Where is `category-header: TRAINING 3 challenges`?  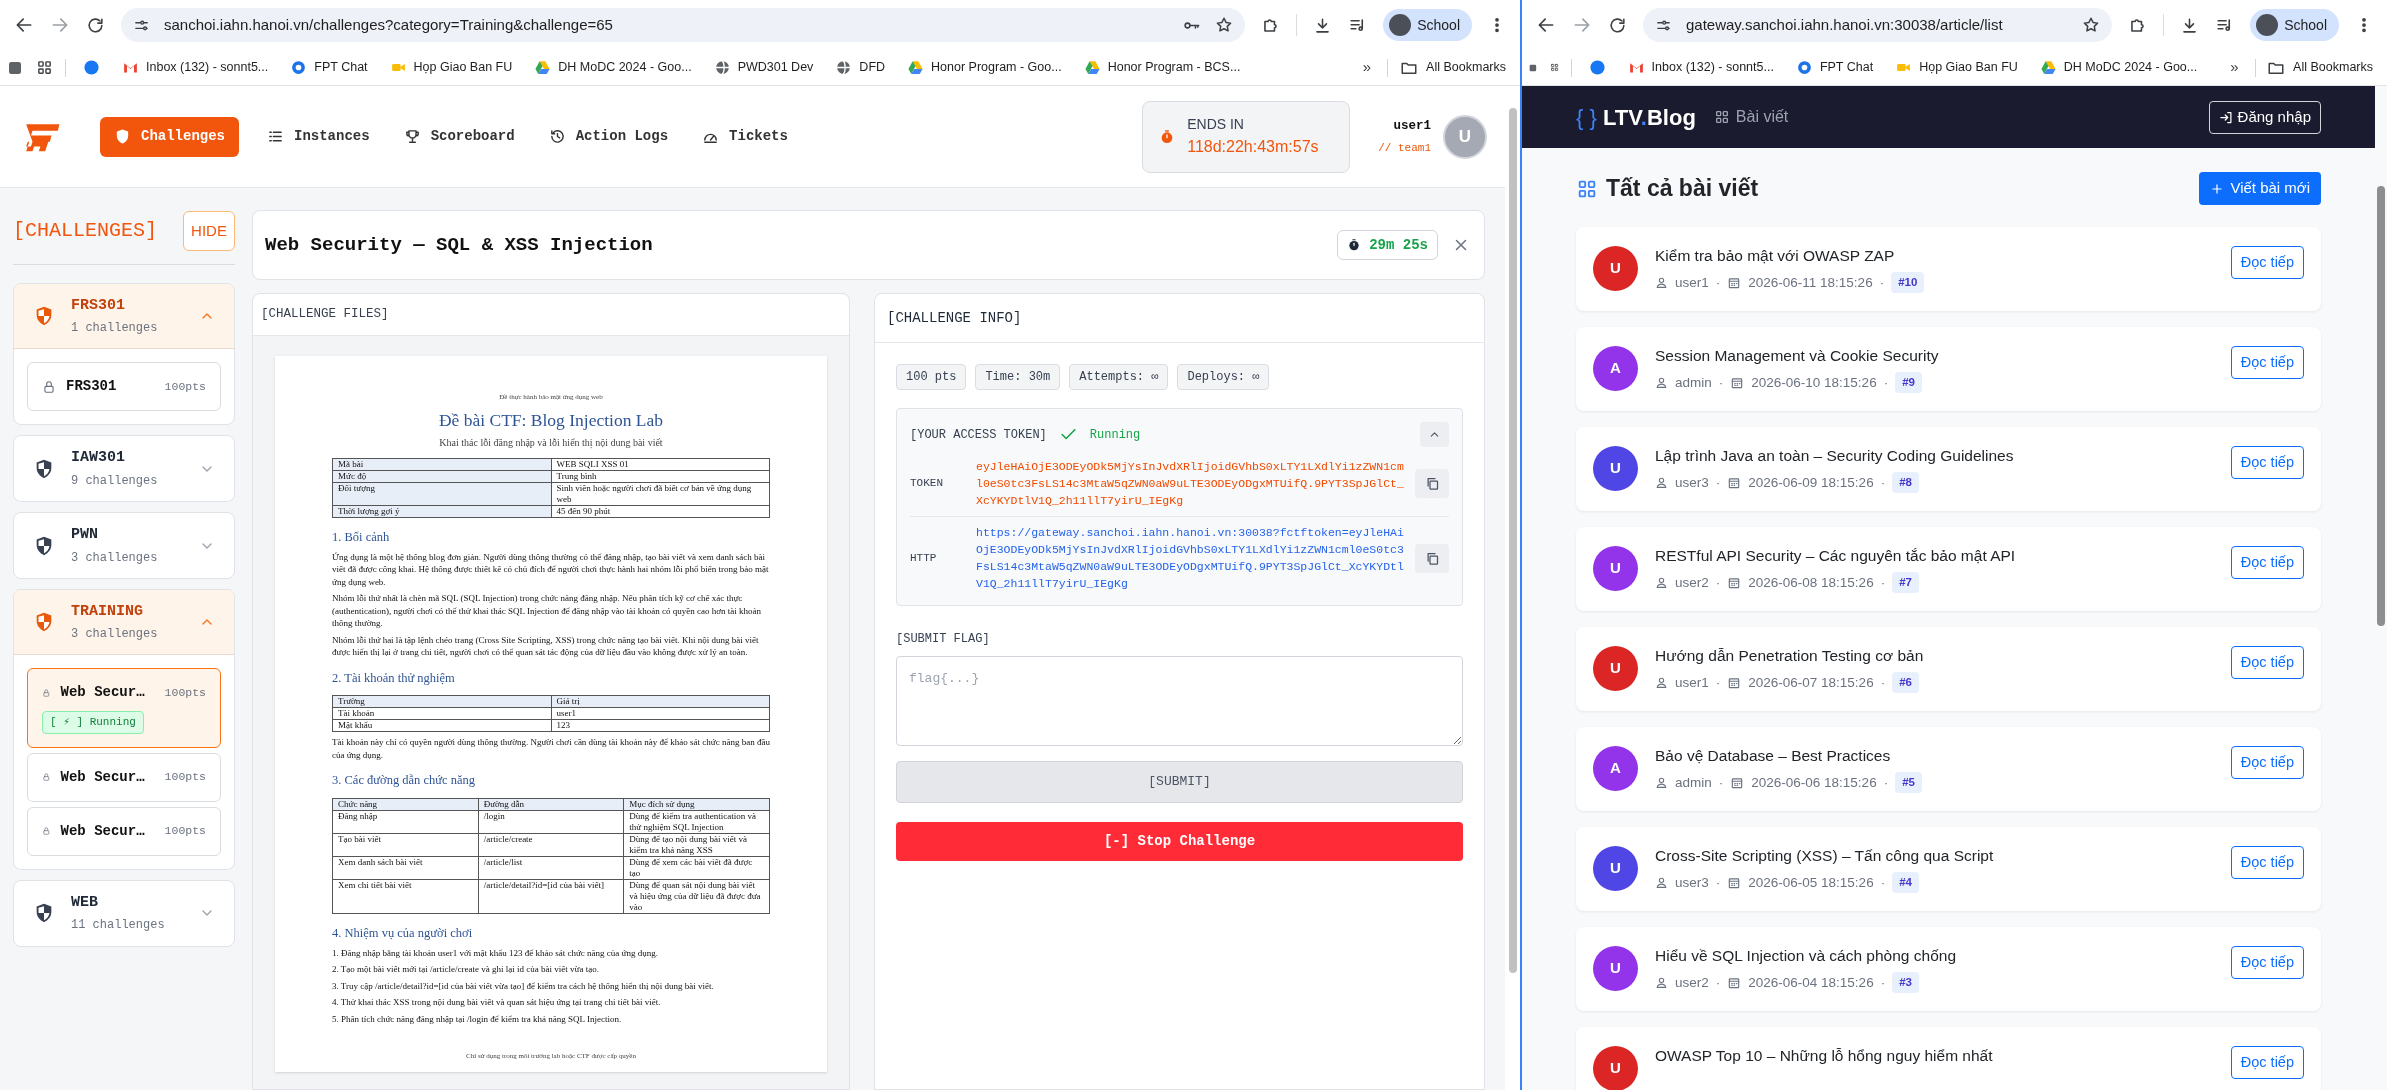 category-header: TRAINING 3 challenges is located at coordinates (124, 622).